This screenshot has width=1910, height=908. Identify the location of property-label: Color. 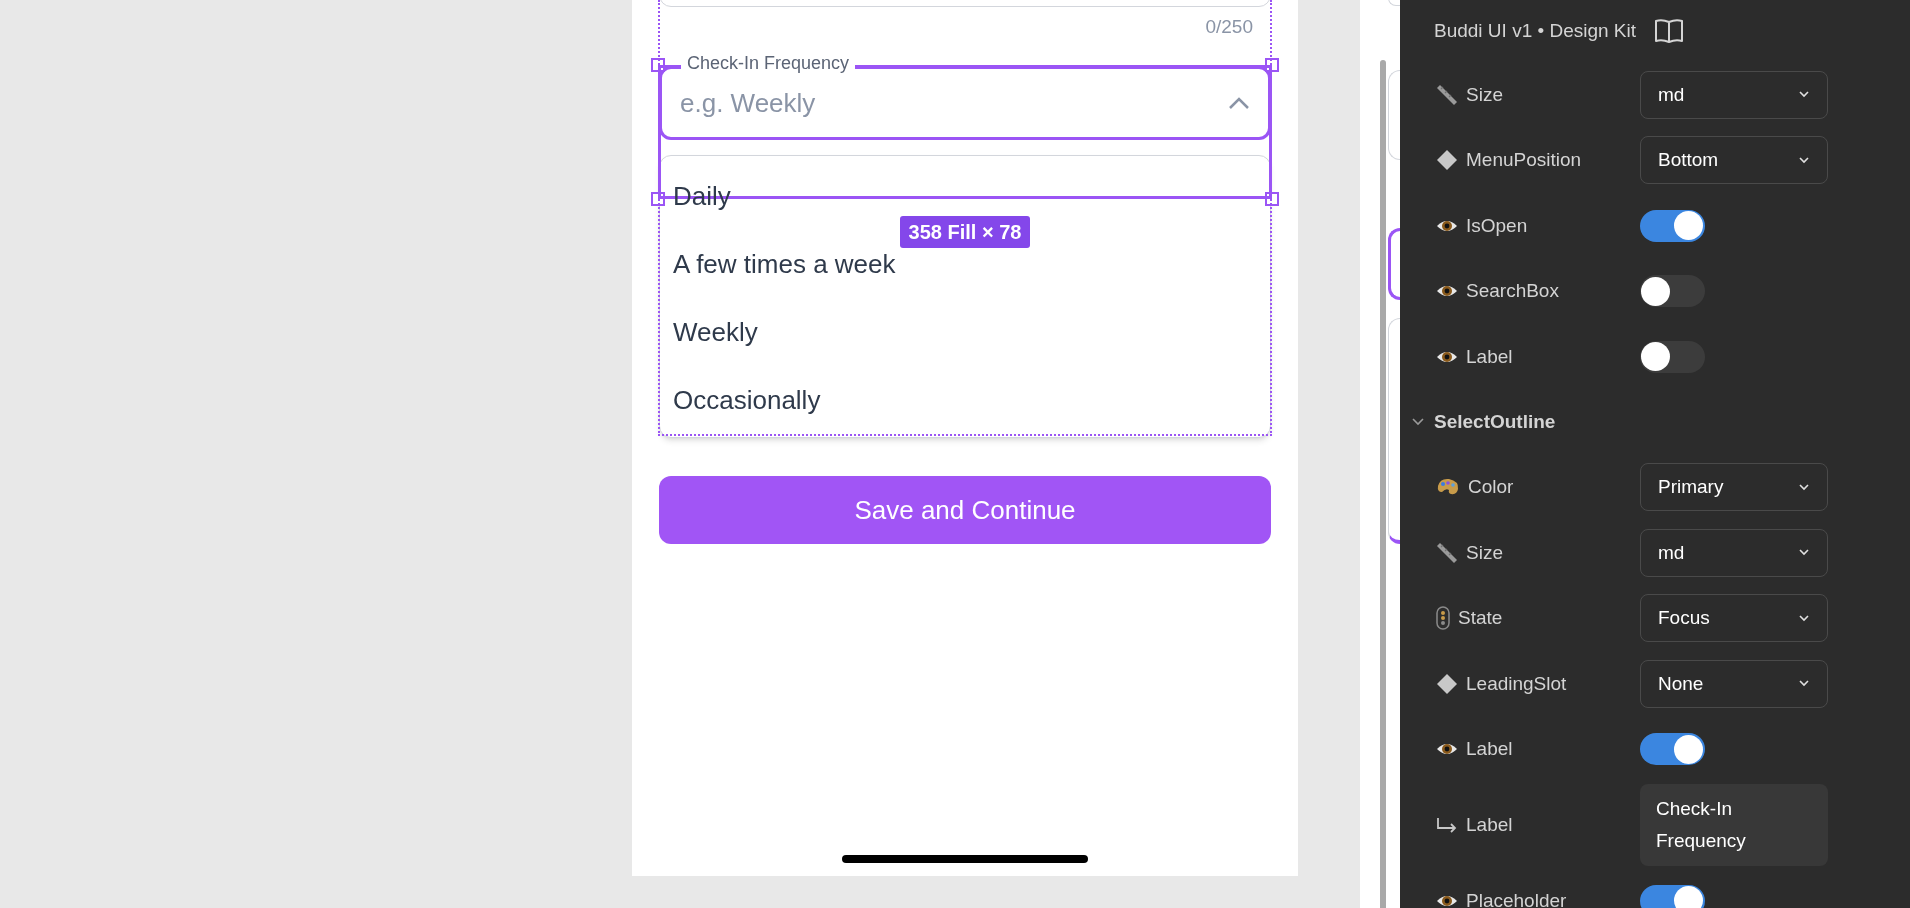
(1491, 487).